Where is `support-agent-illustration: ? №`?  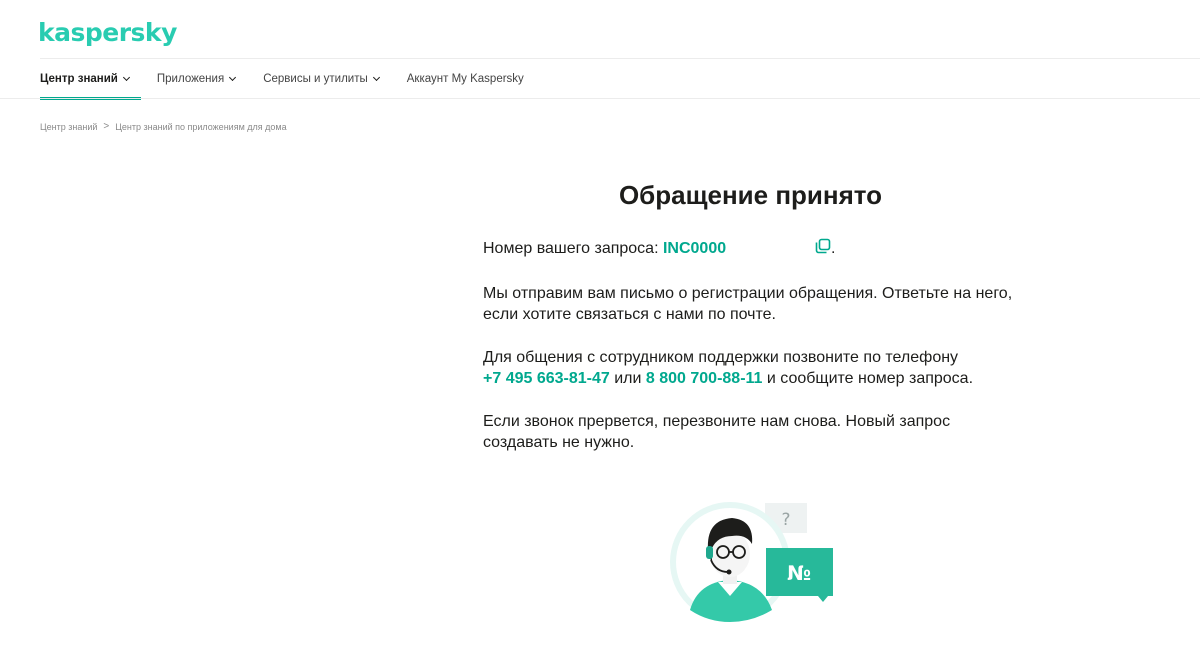 support-agent-illustration: ? № is located at coordinates (753, 565).